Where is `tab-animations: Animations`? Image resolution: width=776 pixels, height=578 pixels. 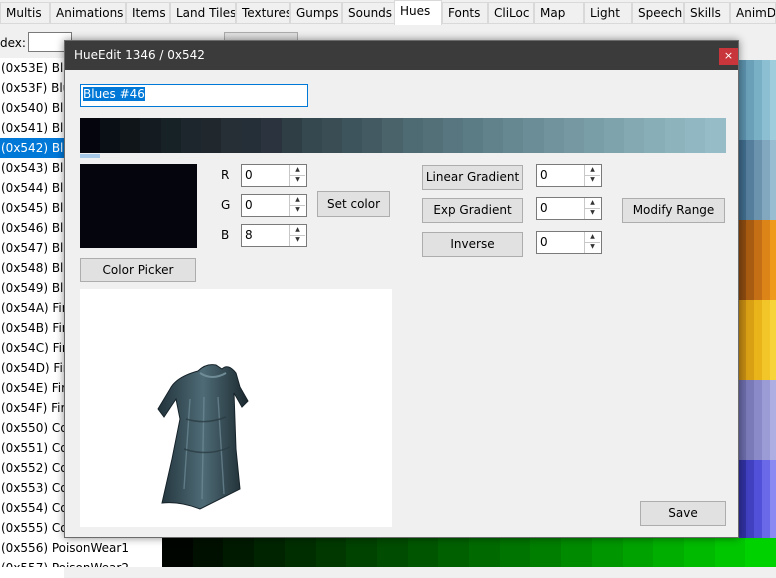
tab-animations: Animations is located at coordinates (88, 12).